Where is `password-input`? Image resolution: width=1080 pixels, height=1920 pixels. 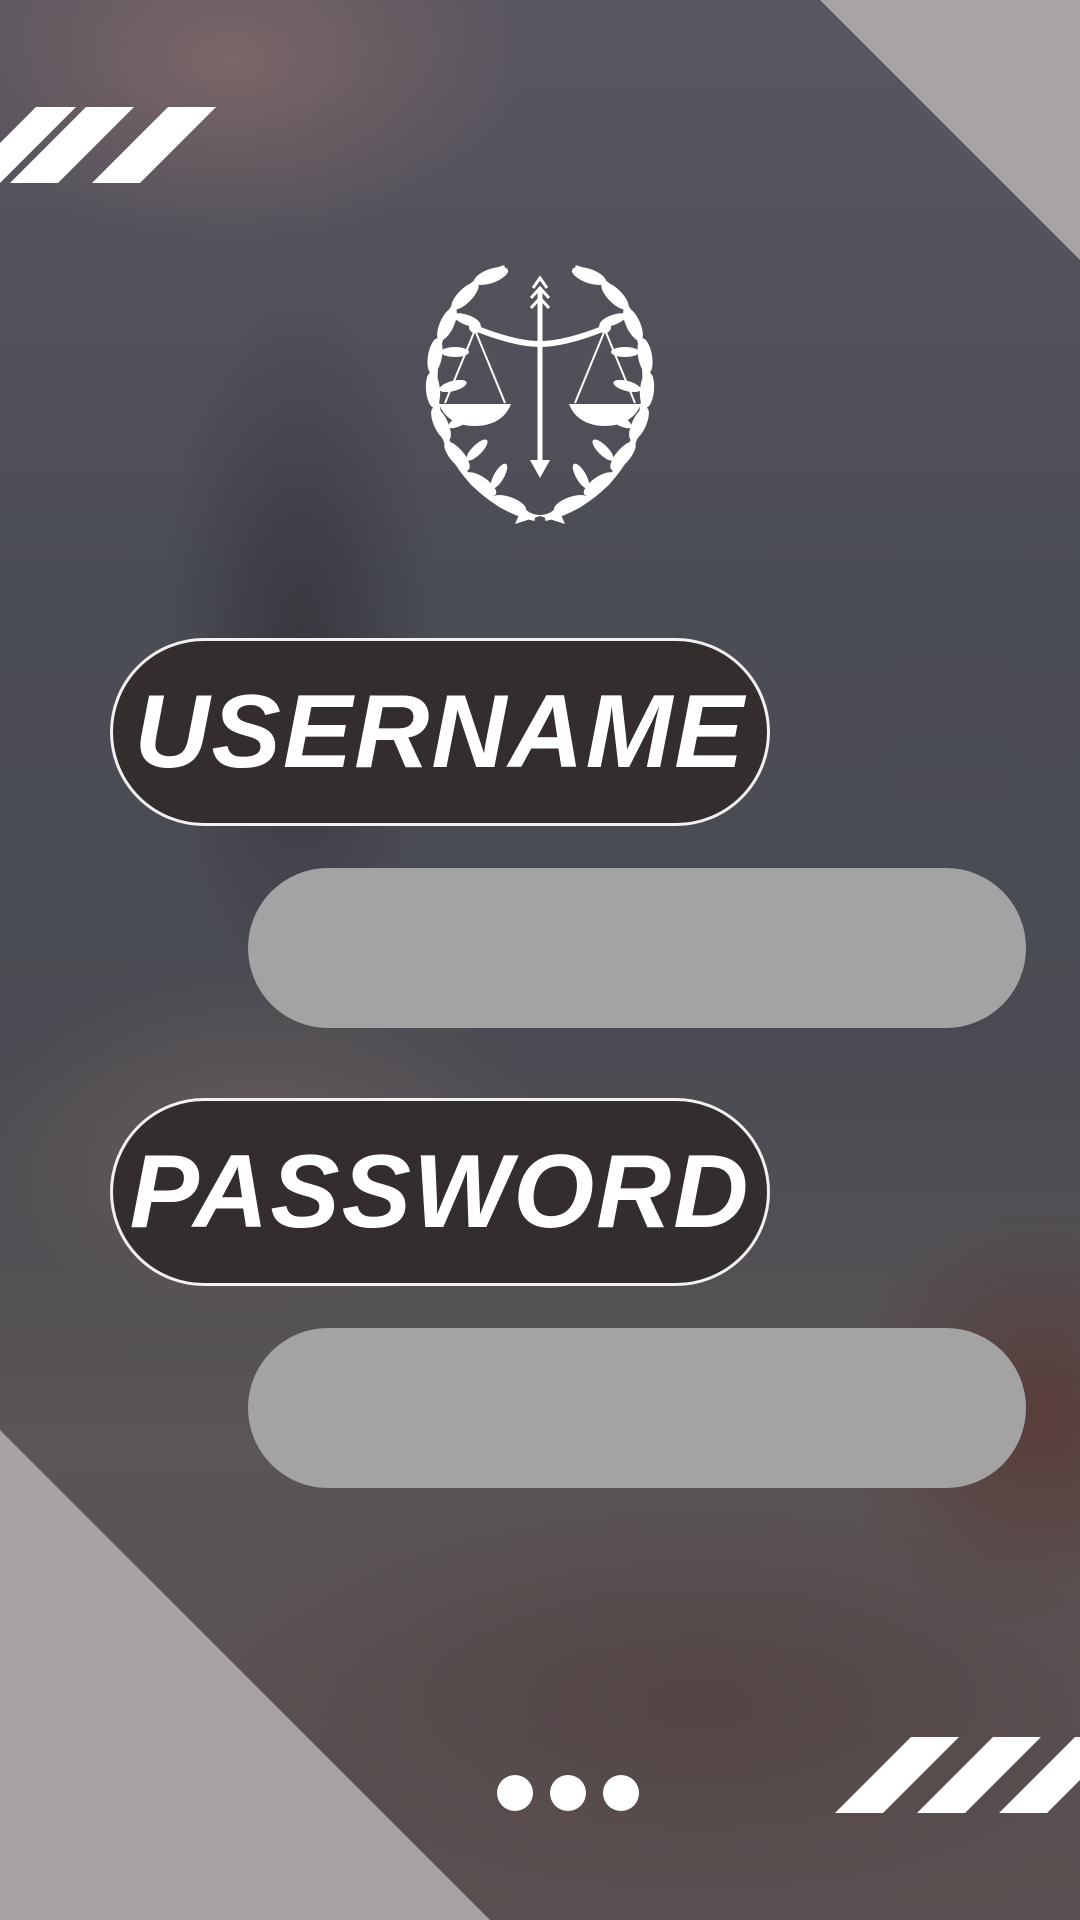
password-input is located at coordinates (637, 1408).